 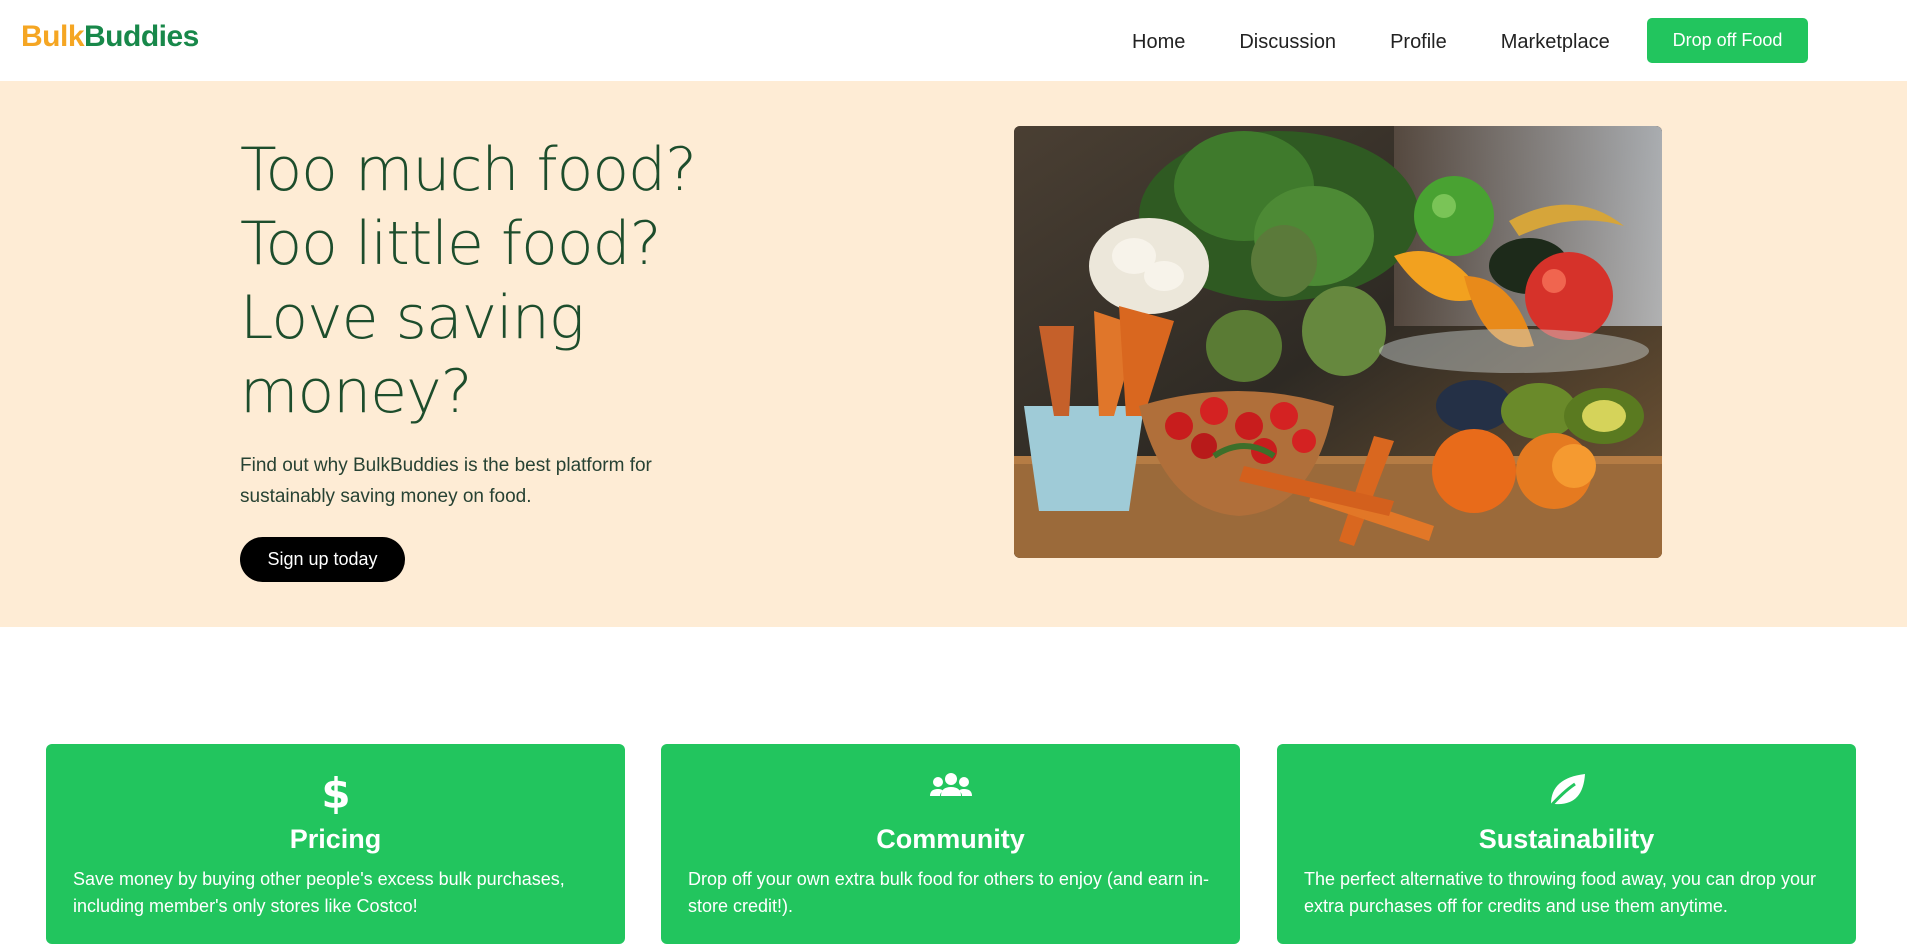 What do you see at coordinates (412, 318) in the screenshot?
I see `hero-title-line: Love saving` at bounding box center [412, 318].